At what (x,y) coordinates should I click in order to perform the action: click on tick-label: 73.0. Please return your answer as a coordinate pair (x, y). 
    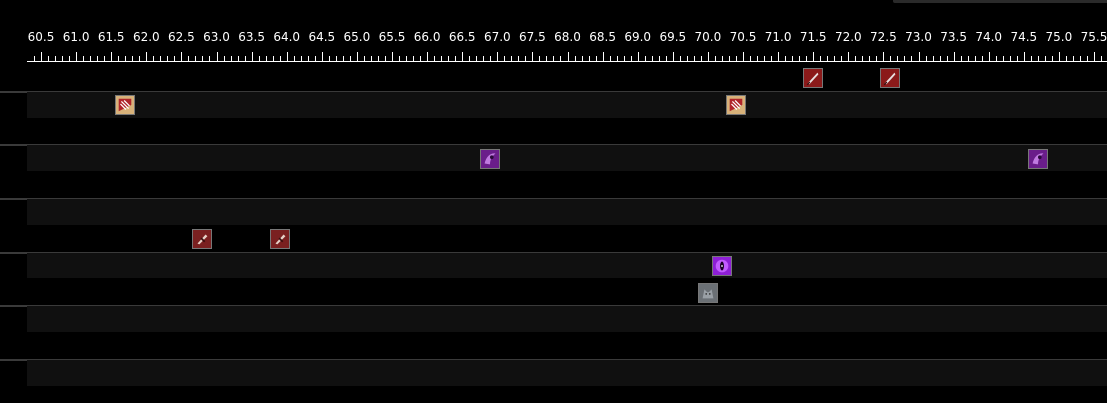
    Looking at the image, I should click on (918, 37).